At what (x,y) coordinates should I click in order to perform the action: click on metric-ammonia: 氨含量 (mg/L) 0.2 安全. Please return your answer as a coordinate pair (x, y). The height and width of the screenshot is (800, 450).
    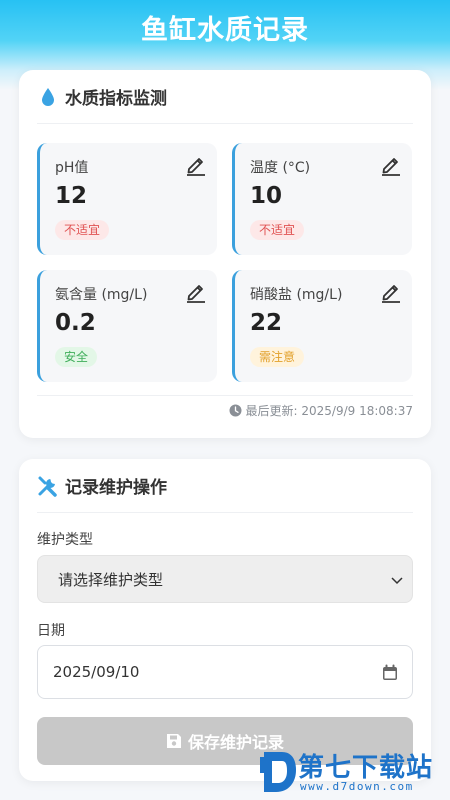
    Looking at the image, I should click on (127, 326).